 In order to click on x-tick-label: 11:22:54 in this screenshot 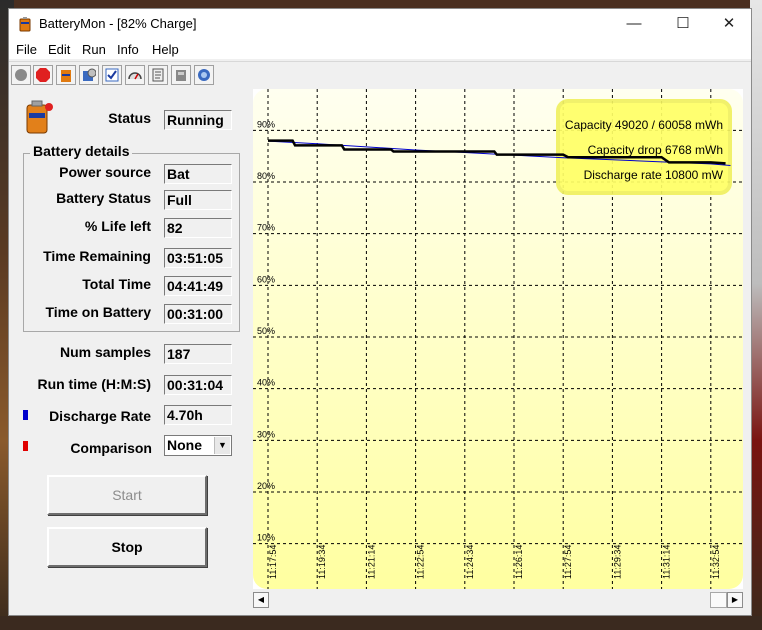, I will do `click(421, 562)`.